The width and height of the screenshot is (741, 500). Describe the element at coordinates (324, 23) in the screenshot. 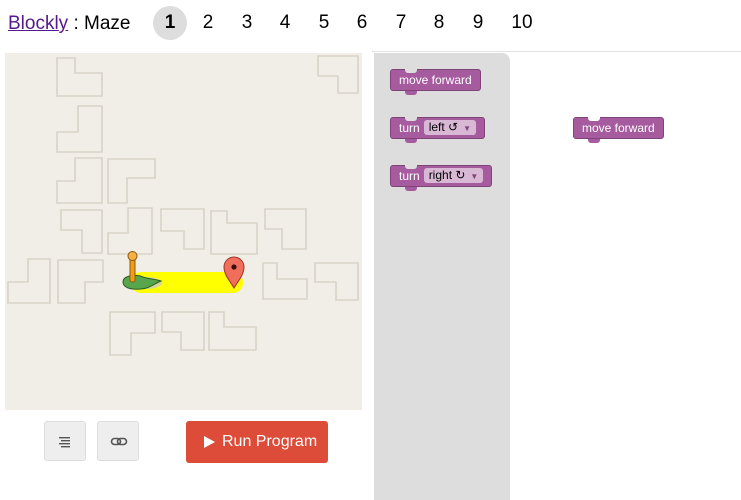

I see `level-5-link: 5` at that location.